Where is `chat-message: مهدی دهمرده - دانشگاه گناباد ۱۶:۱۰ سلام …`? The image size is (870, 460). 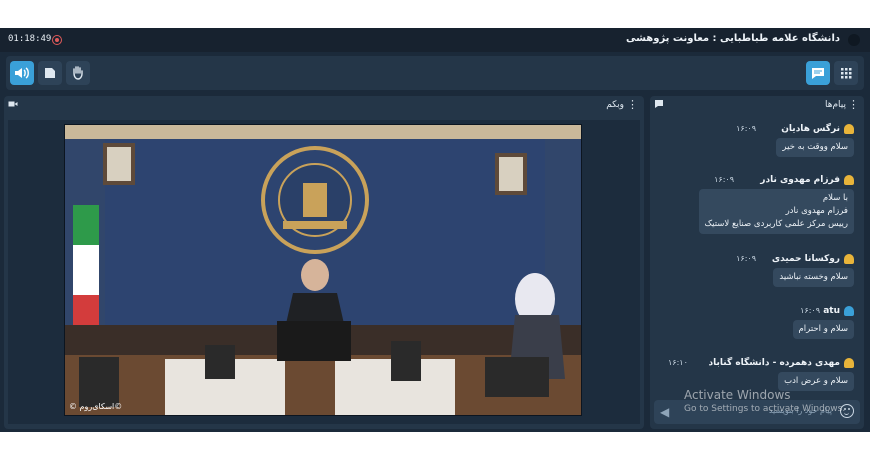
chat-message: مهدی دهمرده - دانشگاه گناباد ۱۶:۱۰ سلام … is located at coordinates (756, 373).